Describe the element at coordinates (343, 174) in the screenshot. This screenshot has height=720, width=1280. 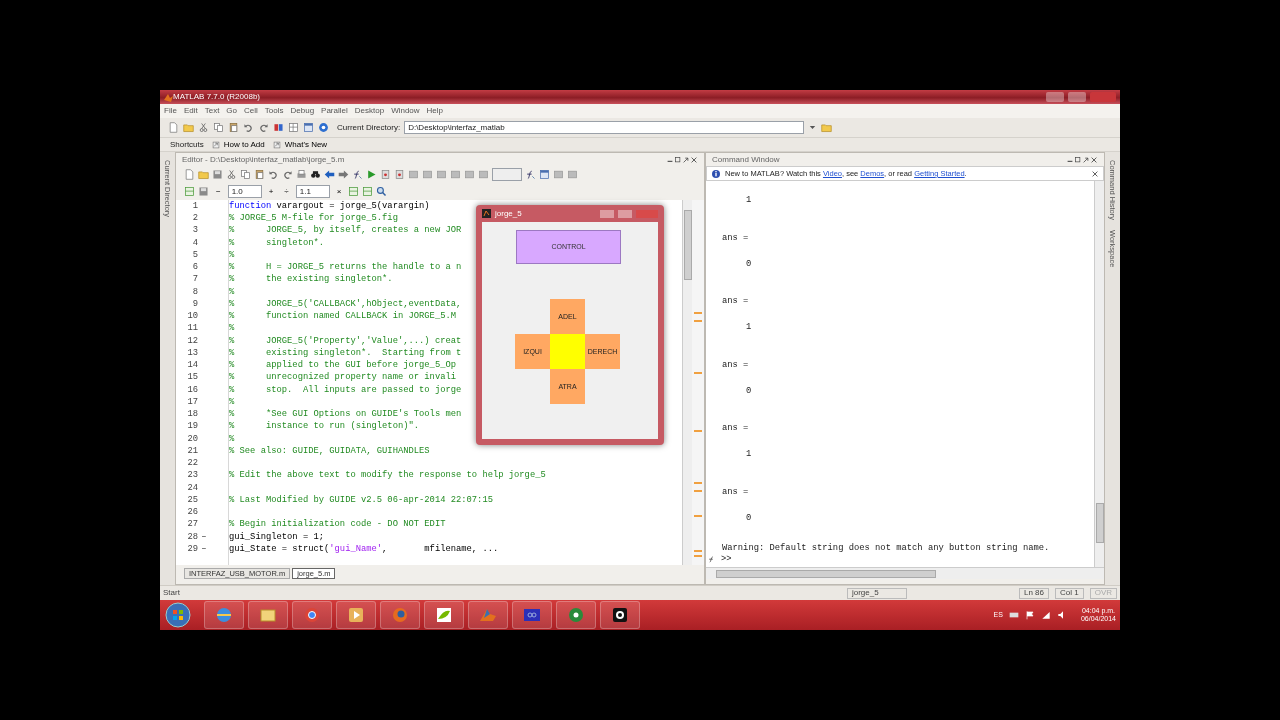
I see `arrow-right-icon` at that location.